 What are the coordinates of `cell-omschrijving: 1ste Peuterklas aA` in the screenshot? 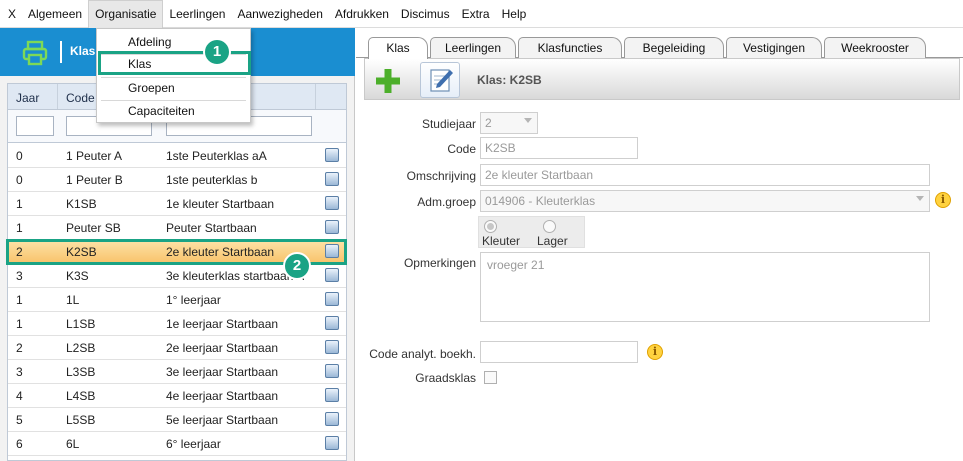 It's located at (216, 156).